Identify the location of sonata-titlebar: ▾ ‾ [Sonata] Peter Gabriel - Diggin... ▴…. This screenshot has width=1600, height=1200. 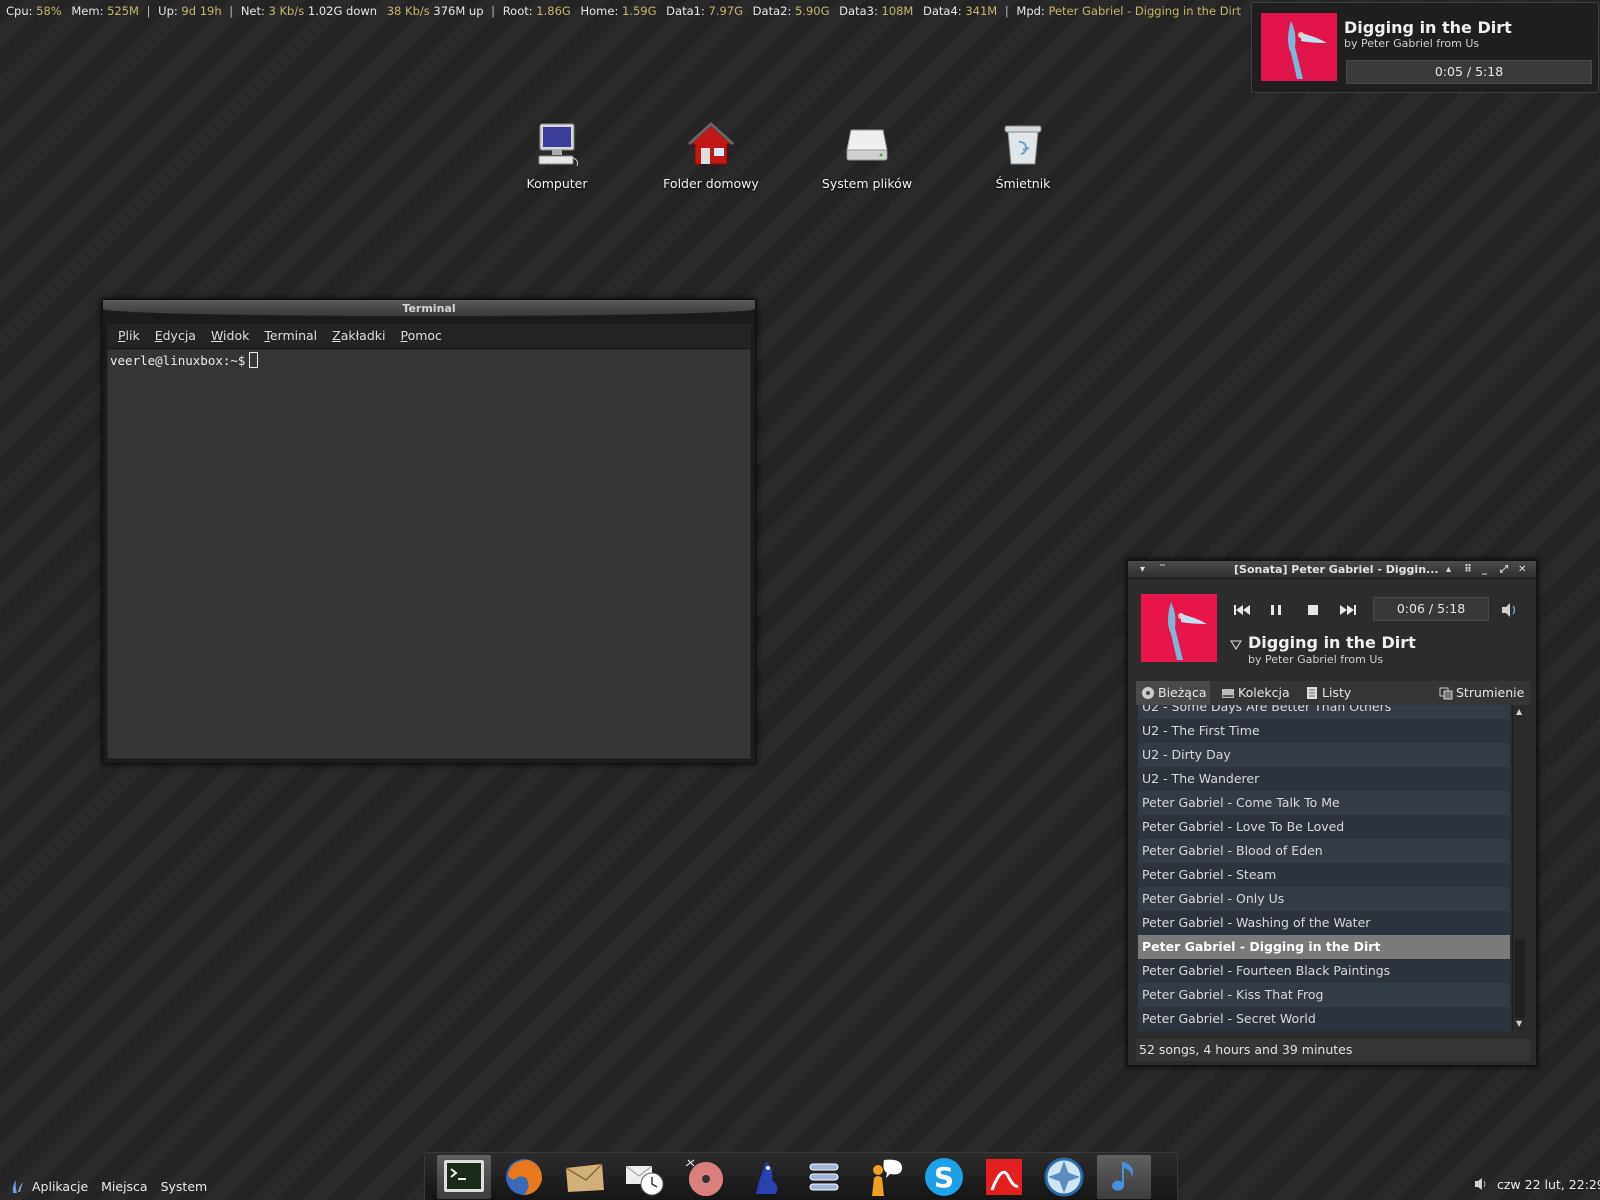
(1332, 570).